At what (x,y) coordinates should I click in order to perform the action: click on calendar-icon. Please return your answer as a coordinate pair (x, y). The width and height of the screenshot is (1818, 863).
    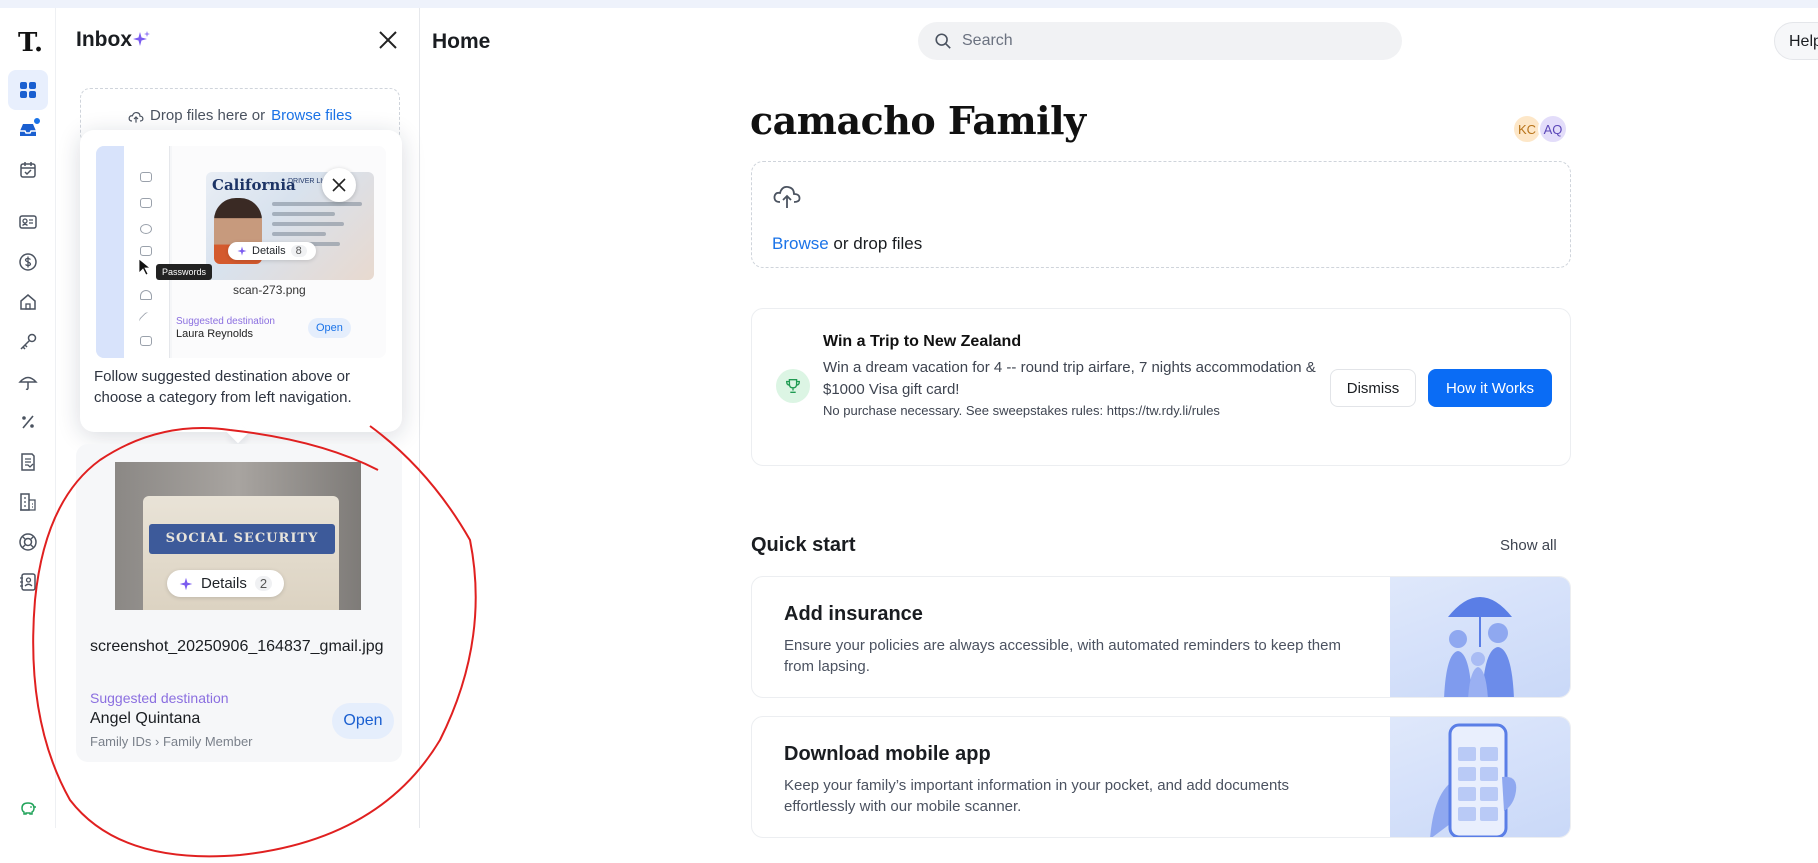
    Looking at the image, I should click on (28, 170).